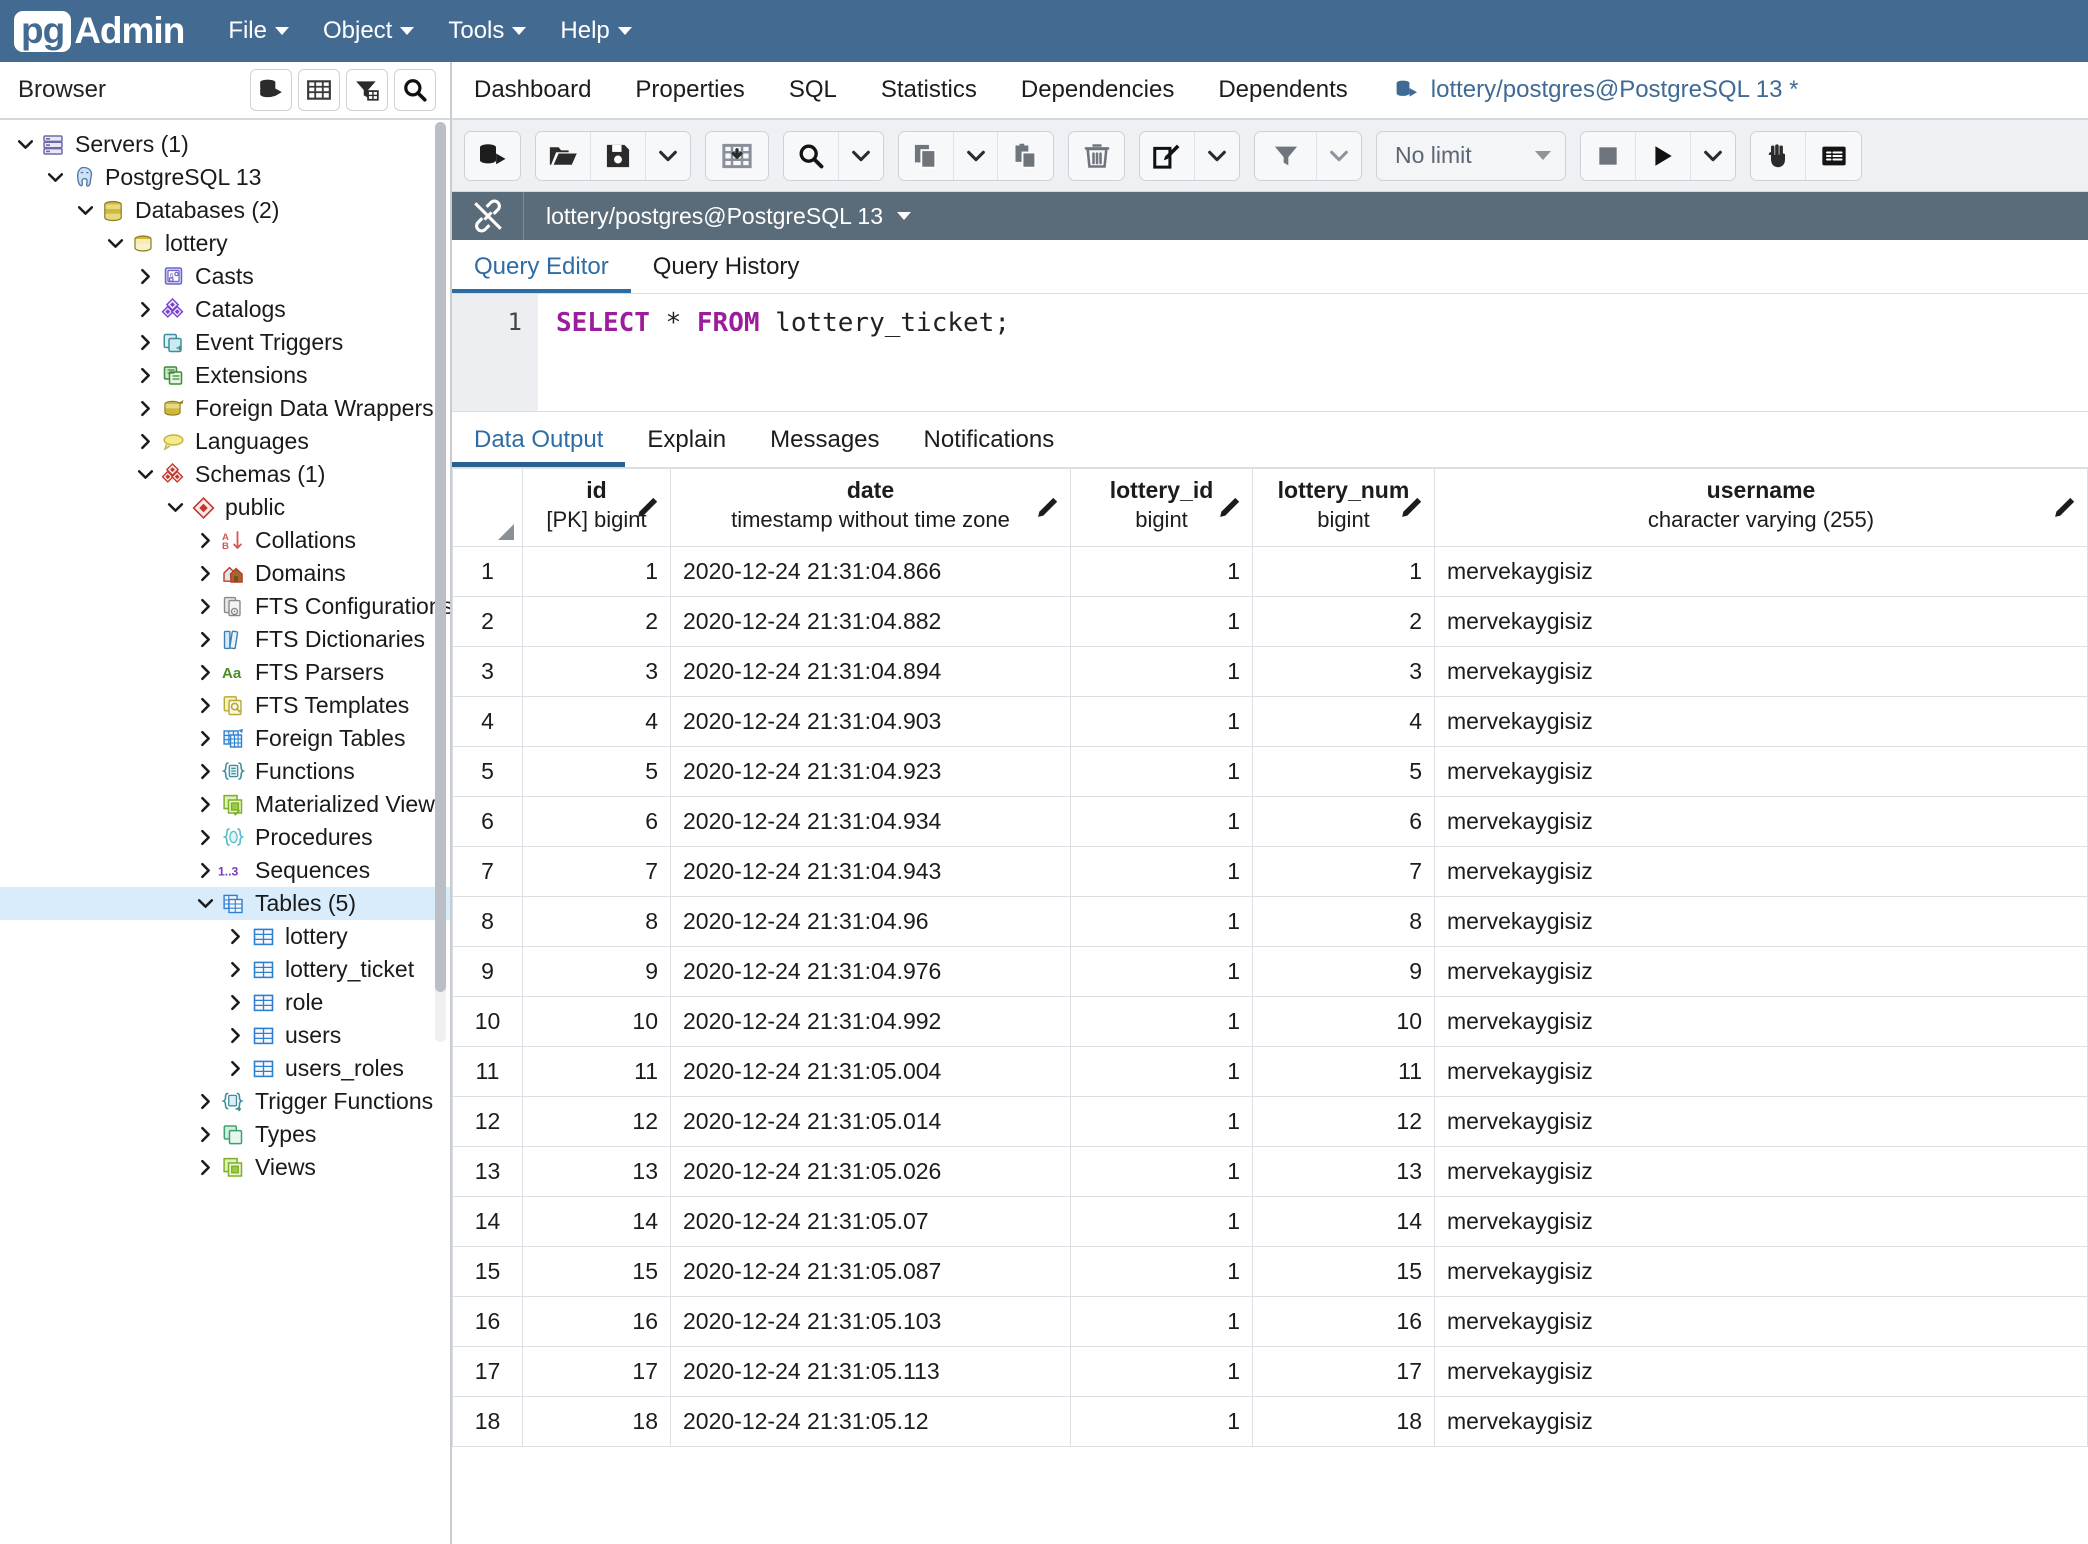 The image size is (2088, 1544). What do you see at coordinates (225, 177) in the screenshot?
I see `tree-item-postgresql-13: PostgreSQL 13` at bounding box center [225, 177].